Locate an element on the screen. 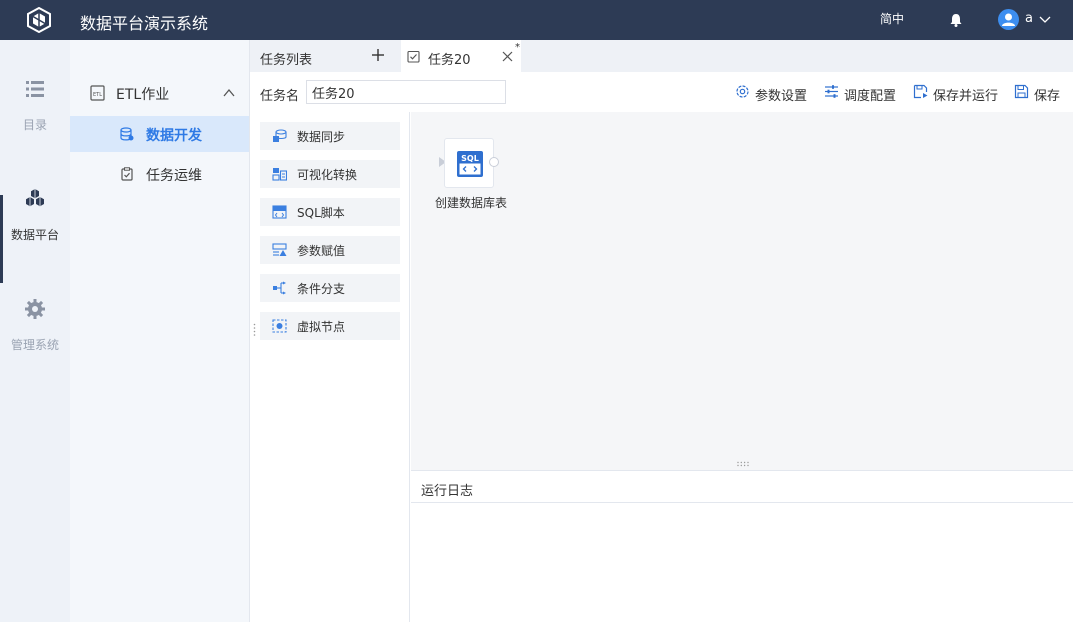 The image size is (1073, 622). avatar is located at coordinates (1008, 19).